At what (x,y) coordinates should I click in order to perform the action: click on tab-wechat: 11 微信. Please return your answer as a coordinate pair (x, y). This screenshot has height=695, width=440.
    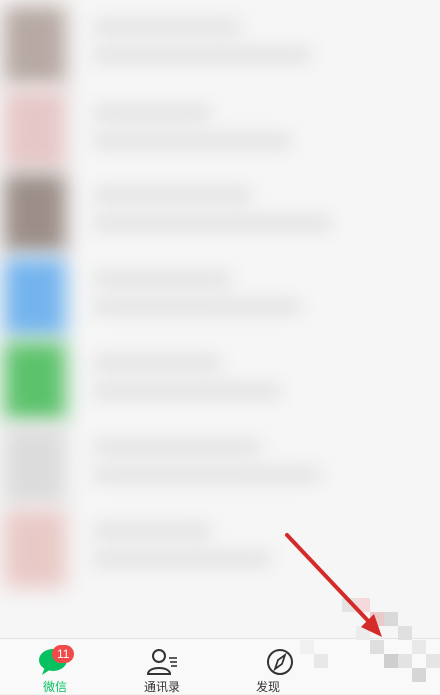
    Looking at the image, I should click on (55, 666).